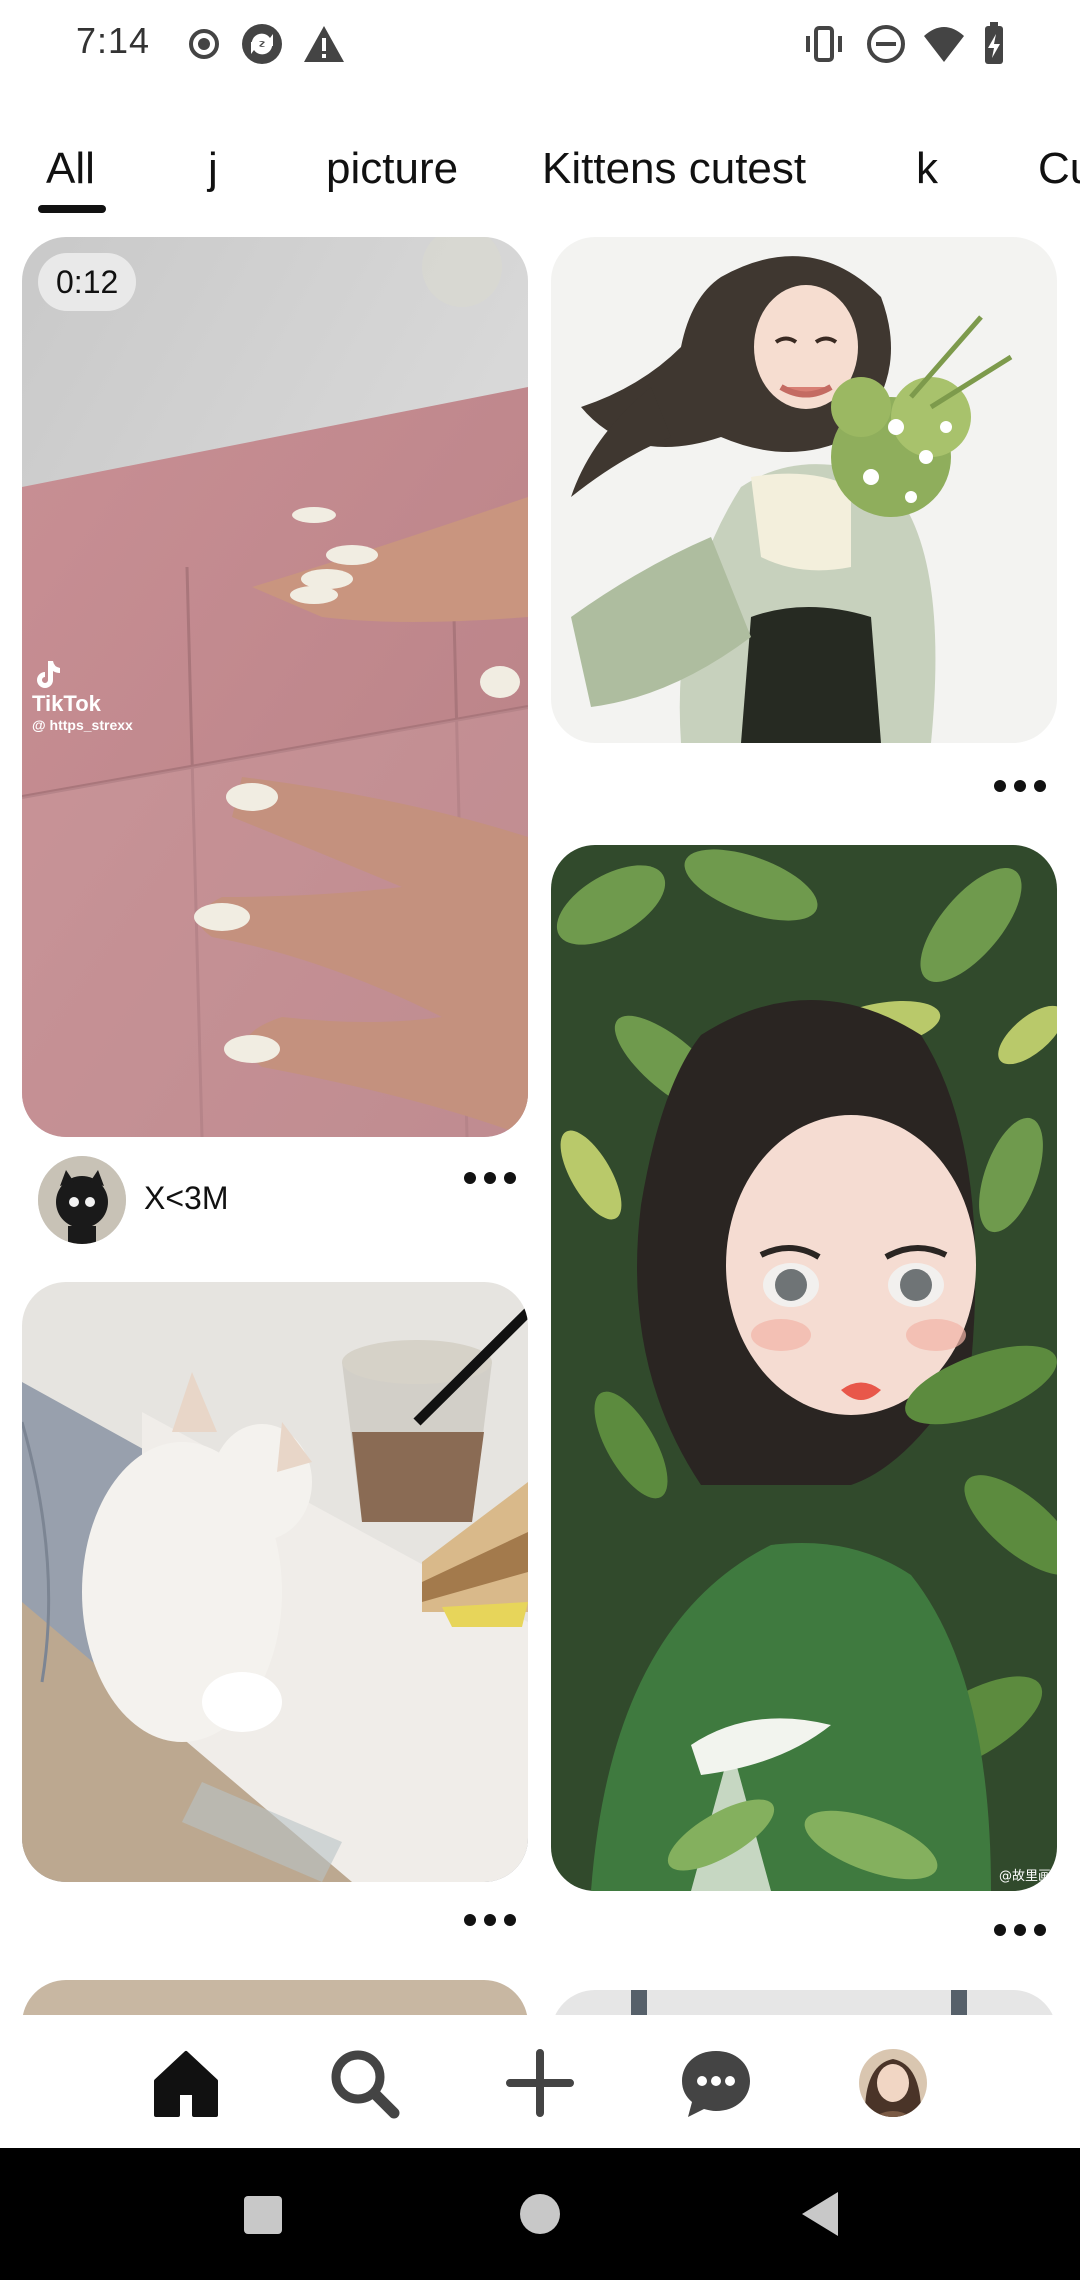 The image size is (1080, 2280). I want to click on messages-button, so click(716, 2083).